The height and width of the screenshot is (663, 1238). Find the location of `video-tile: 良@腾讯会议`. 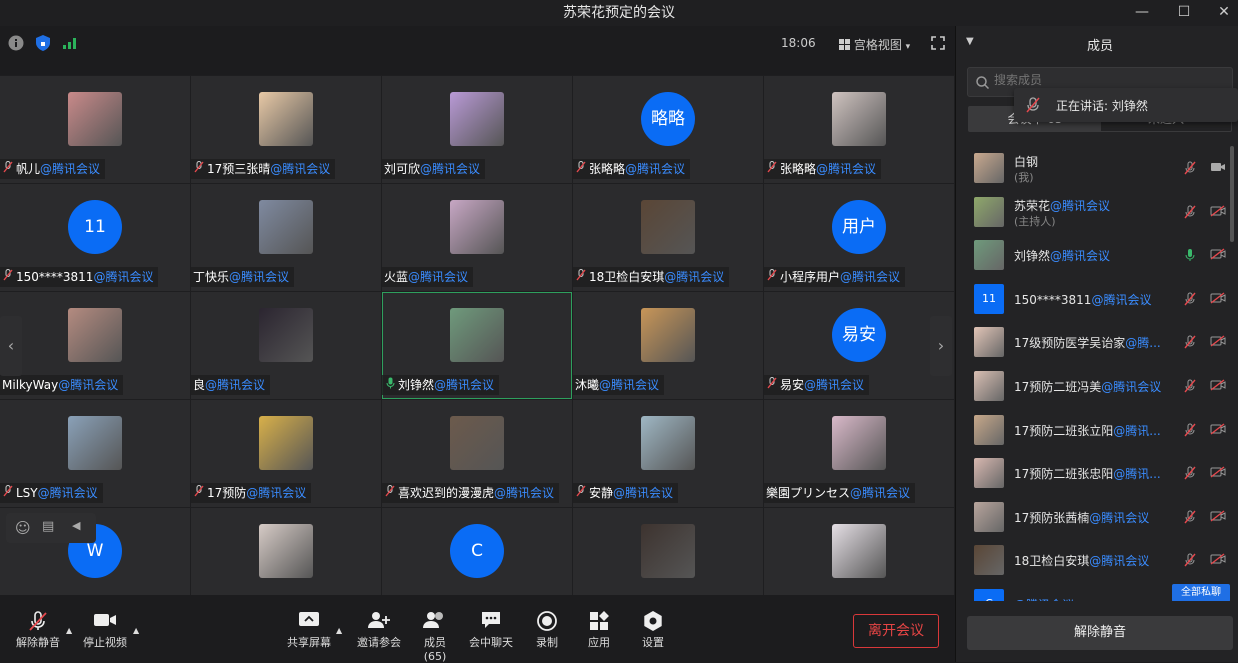

video-tile: 良@腾讯会议 is located at coordinates (286, 345).